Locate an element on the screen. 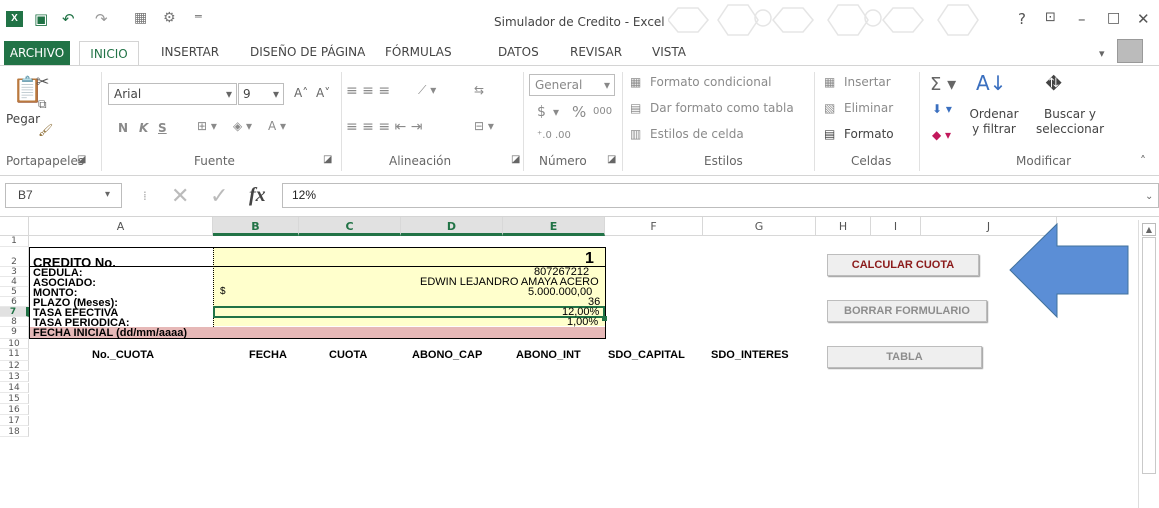  calculate-payment-button: CALCULAR CUOTA is located at coordinates (903, 265).